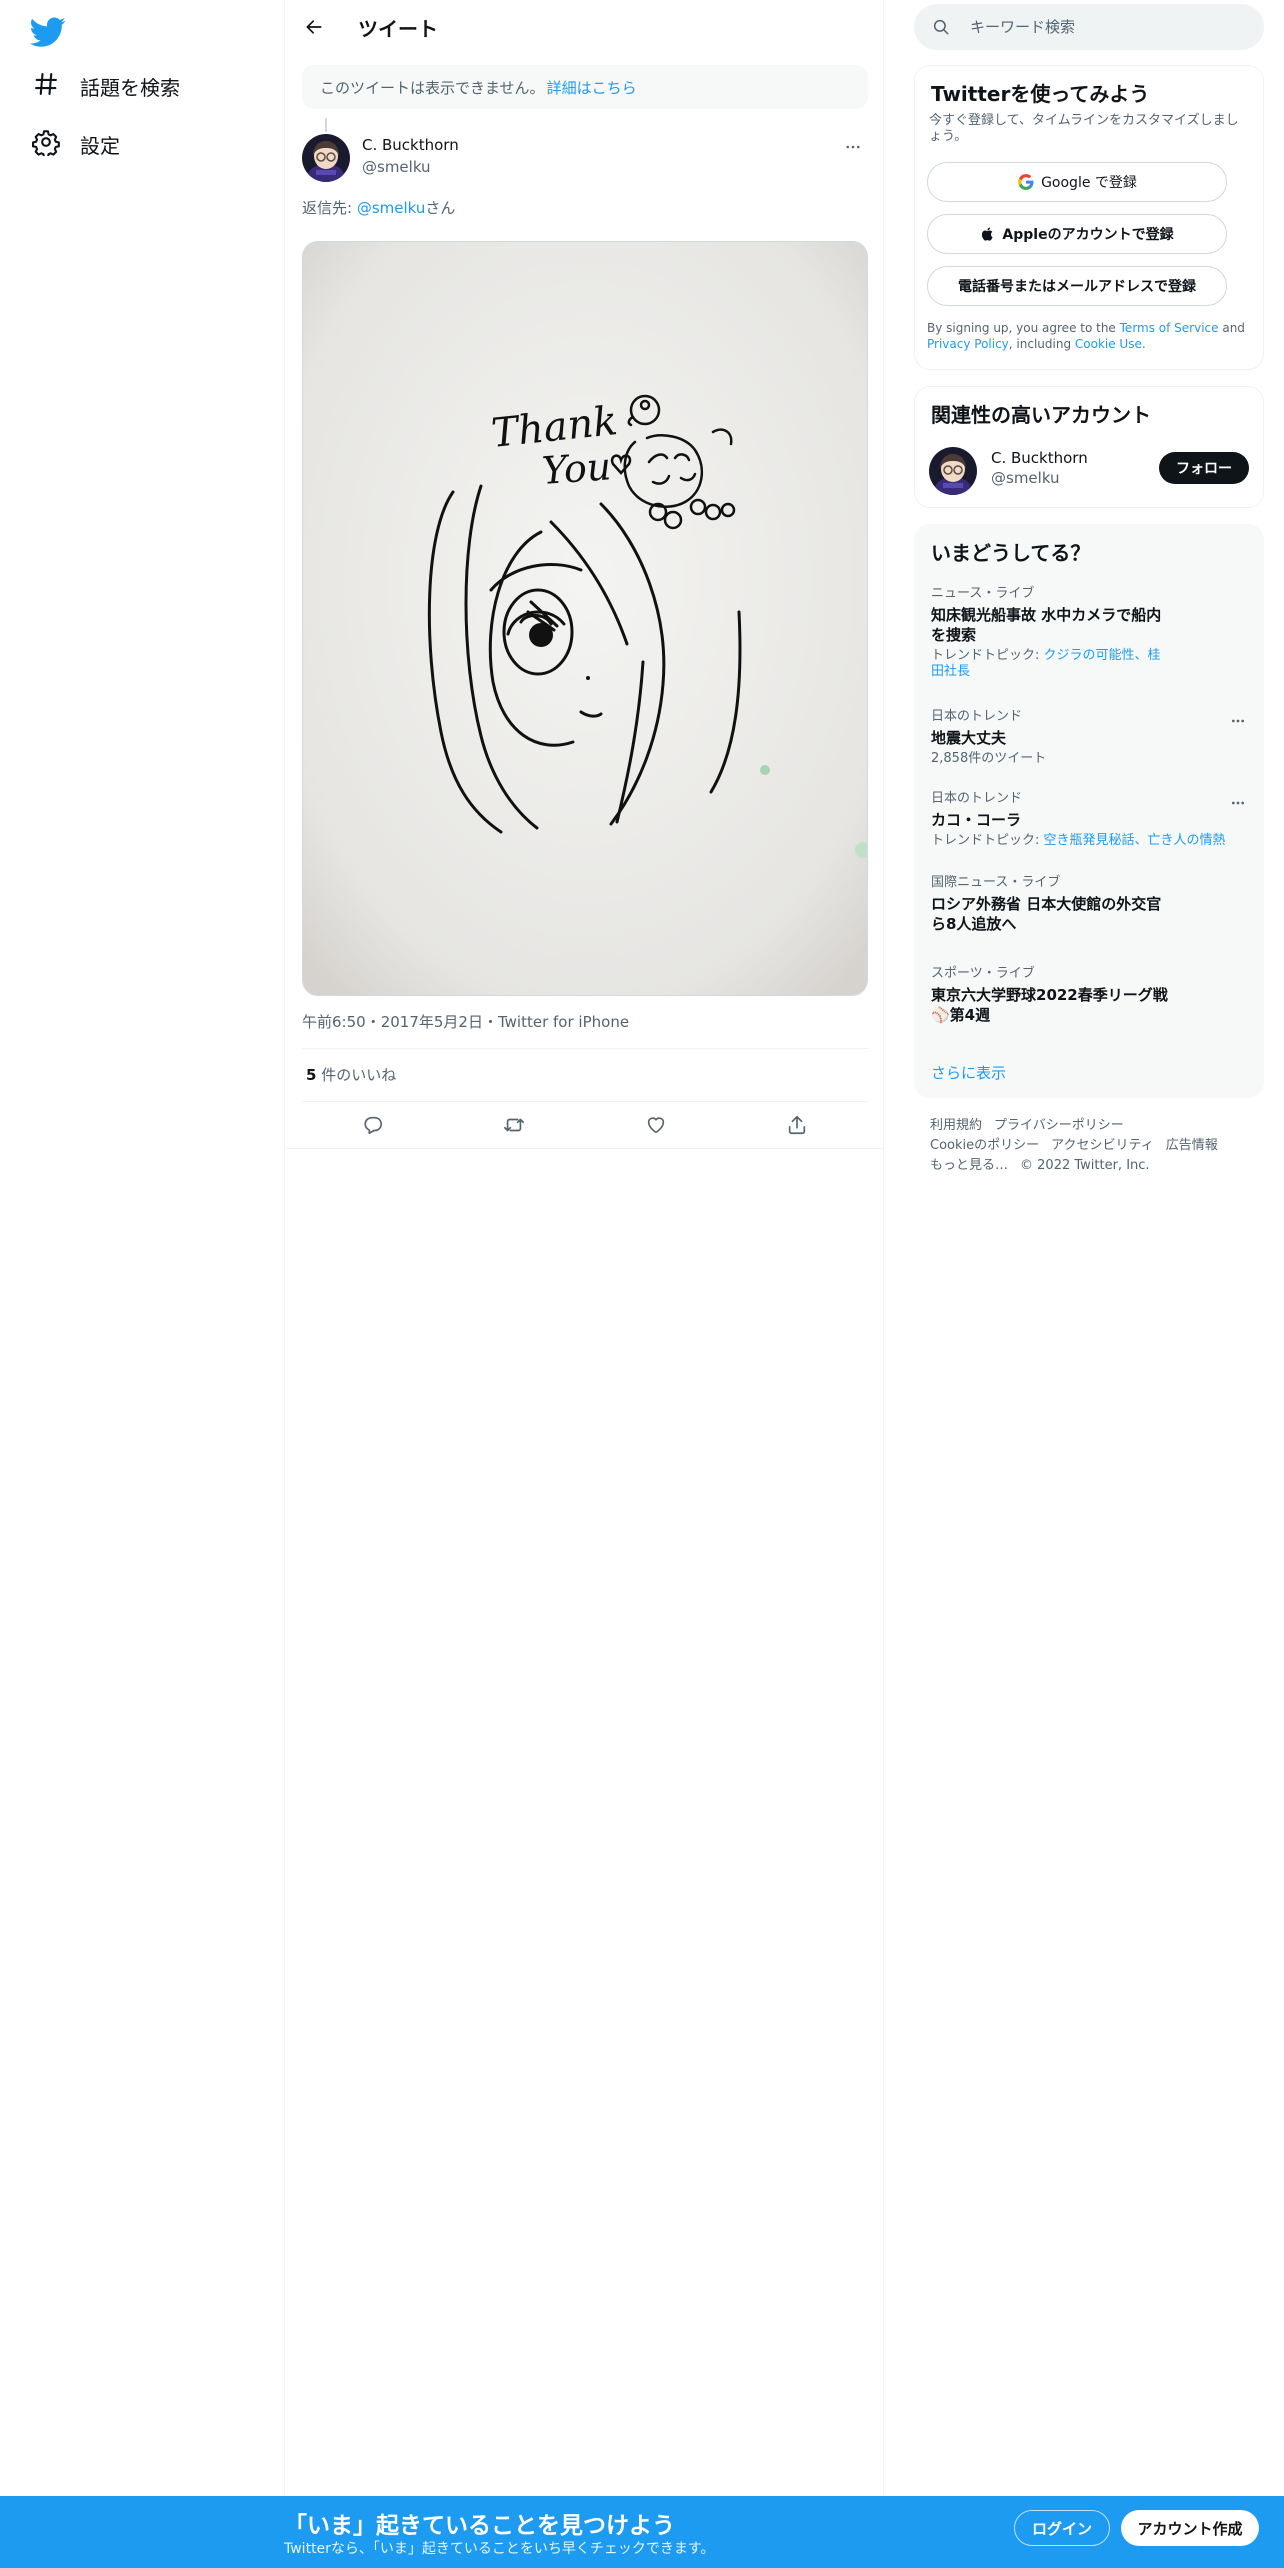 Image resolution: width=1284 pixels, height=2568 pixels. I want to click on reply-context: 返信先: @smelkuさん, so click(378, 207).